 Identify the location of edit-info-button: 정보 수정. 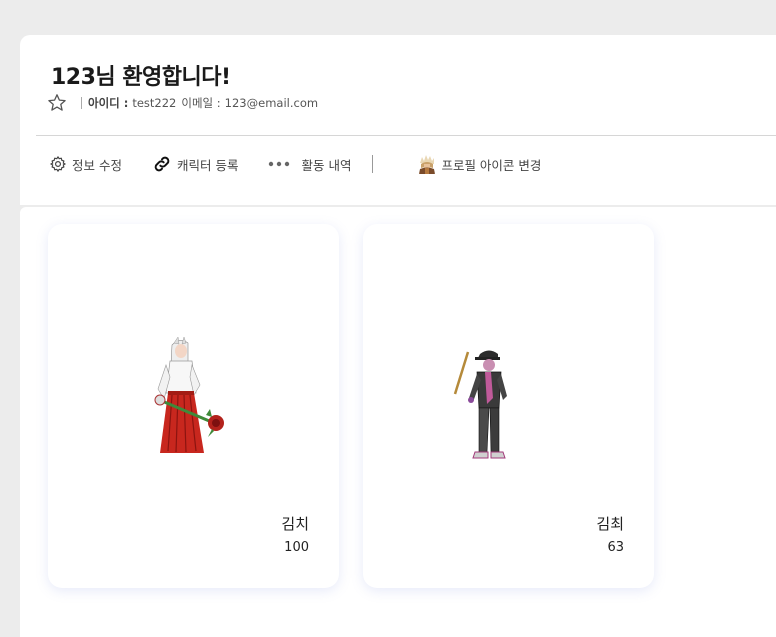
(85, 164).